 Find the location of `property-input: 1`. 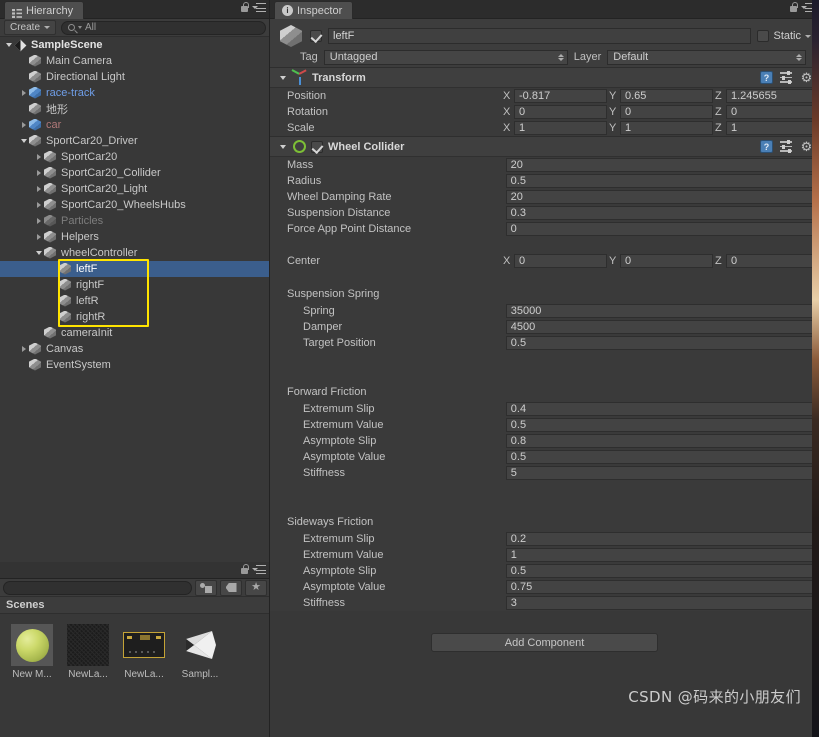

property-input: 1 is located at coordinates (662, 555).